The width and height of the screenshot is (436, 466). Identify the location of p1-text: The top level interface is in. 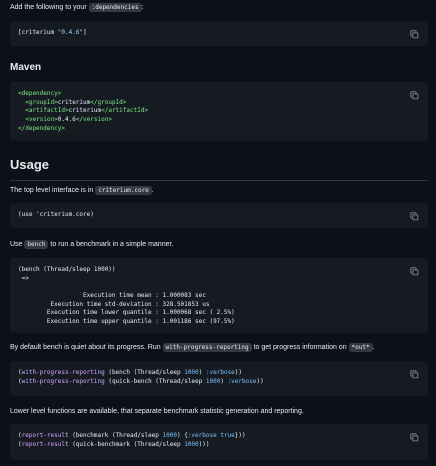
(53, 190).